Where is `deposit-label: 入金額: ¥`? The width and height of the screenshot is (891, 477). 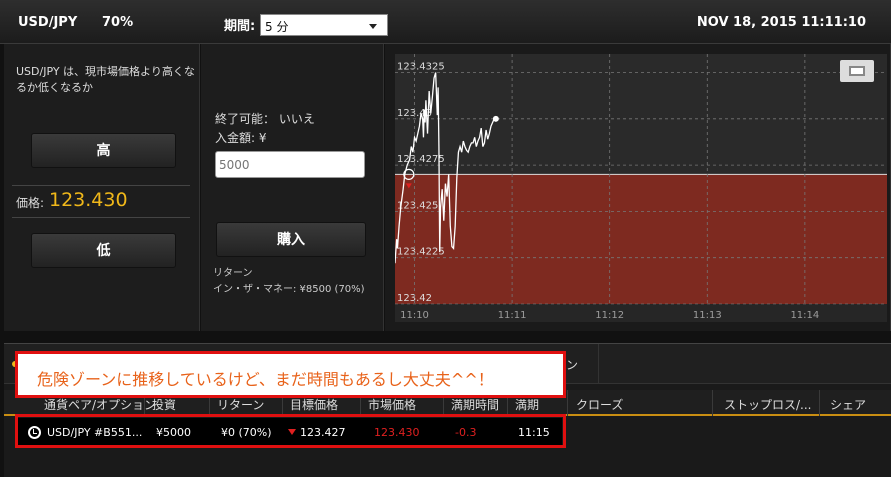 deposit-label: 入金額: ¥ is located at coordinates (241, 138).